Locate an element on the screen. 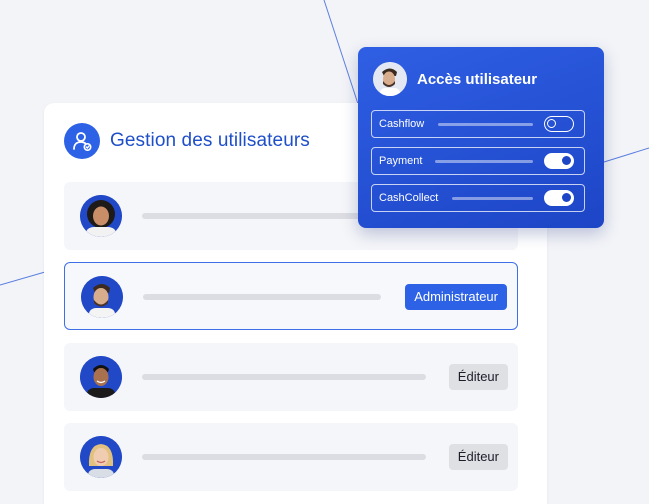  user-management-icon is located at coordinates (82, 141).